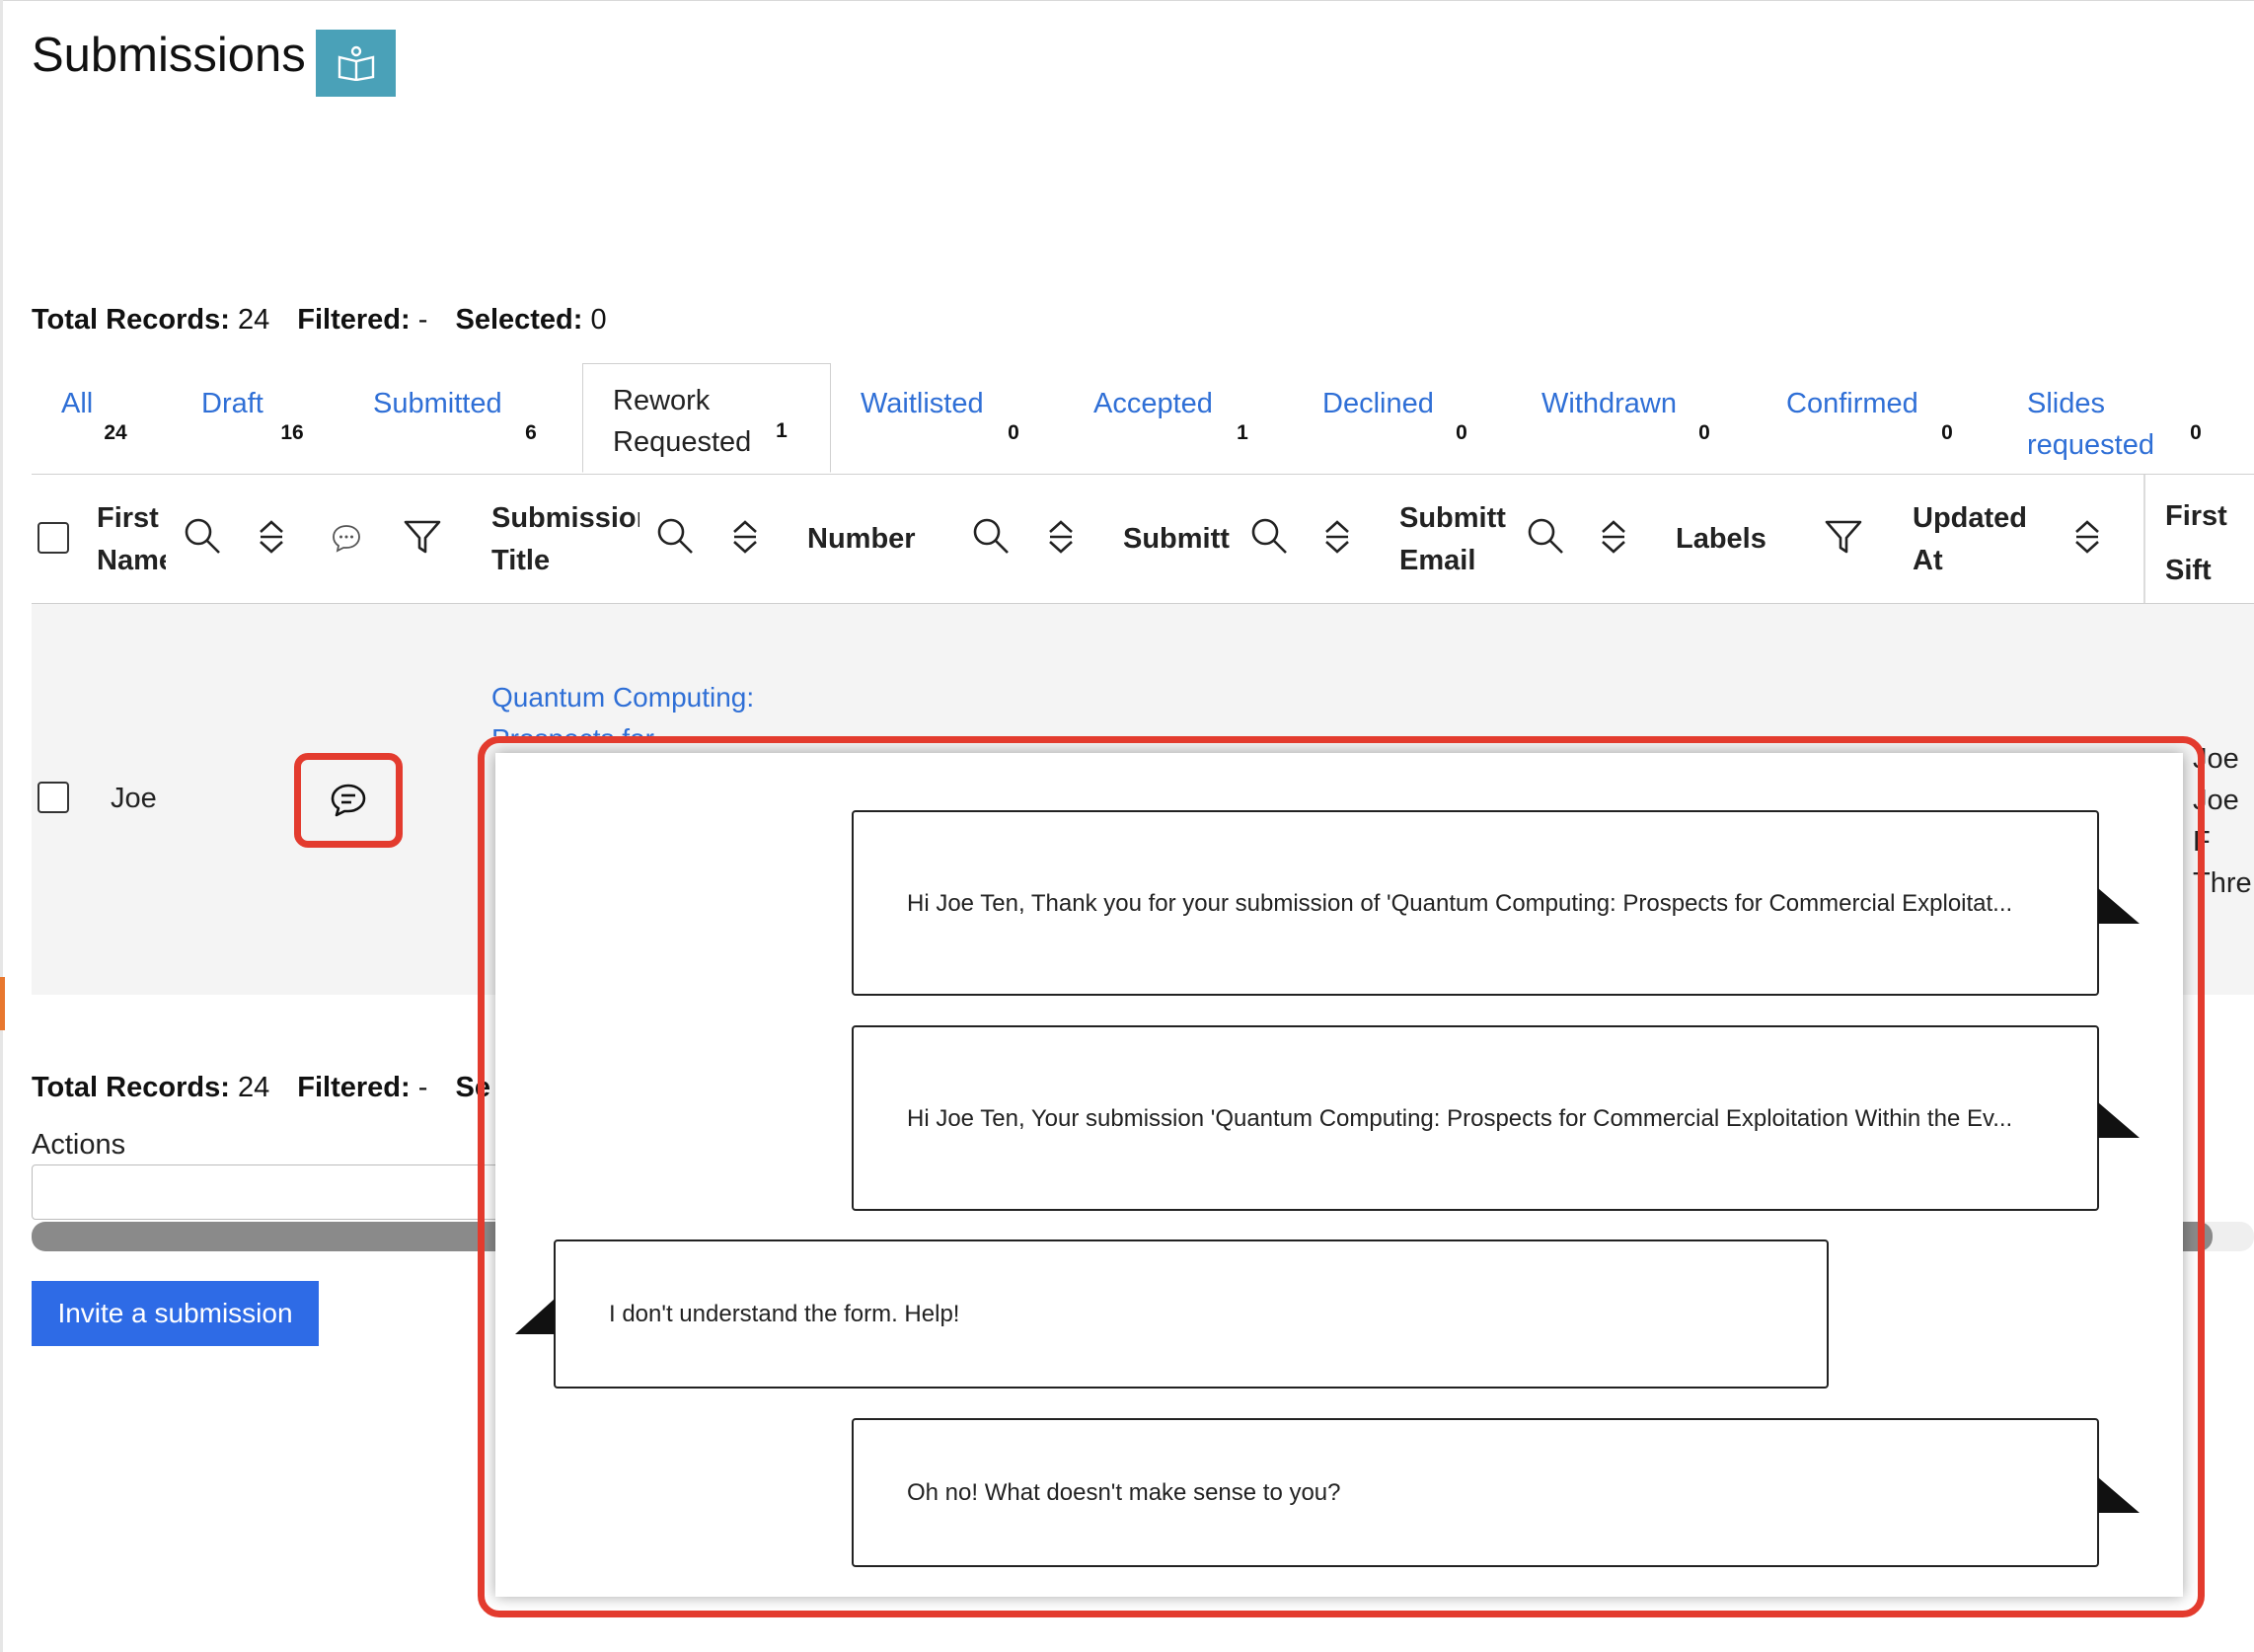 This screenshot has height=1652, width=2254. I want to click on tab-label: All, so click(78, 403).